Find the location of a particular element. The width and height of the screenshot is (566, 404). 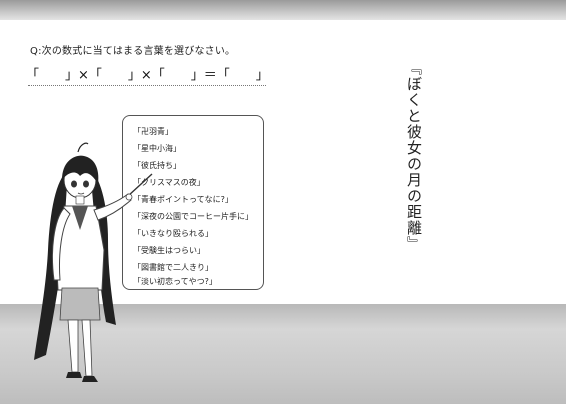

formula-dotted-underline is located at coordinates (147, 85).